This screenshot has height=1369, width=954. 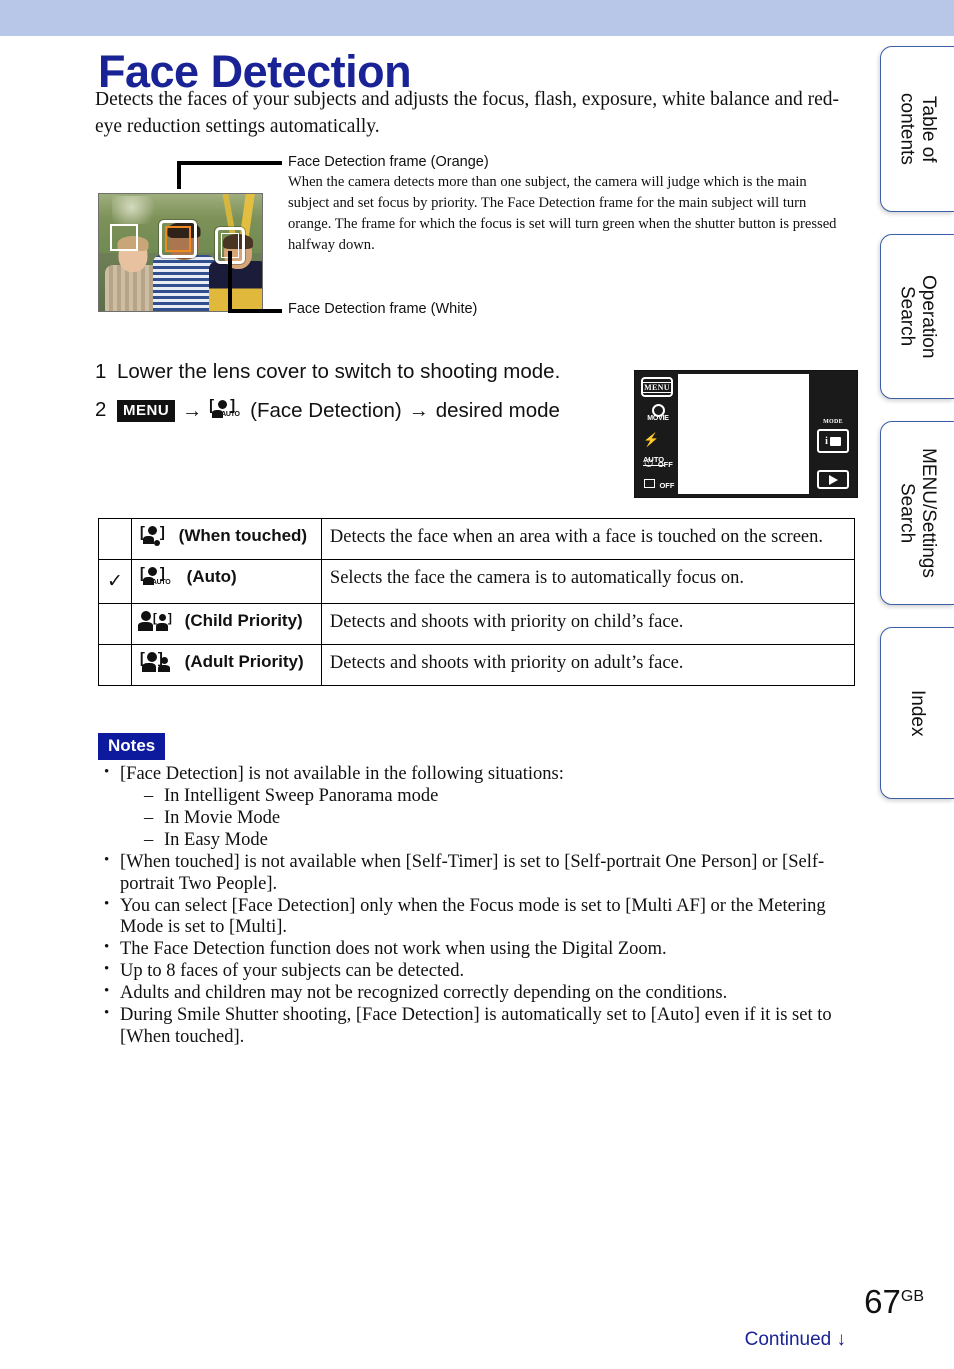 I want to click on camera-screen-mode-button: i, so click(x=833, y=441).